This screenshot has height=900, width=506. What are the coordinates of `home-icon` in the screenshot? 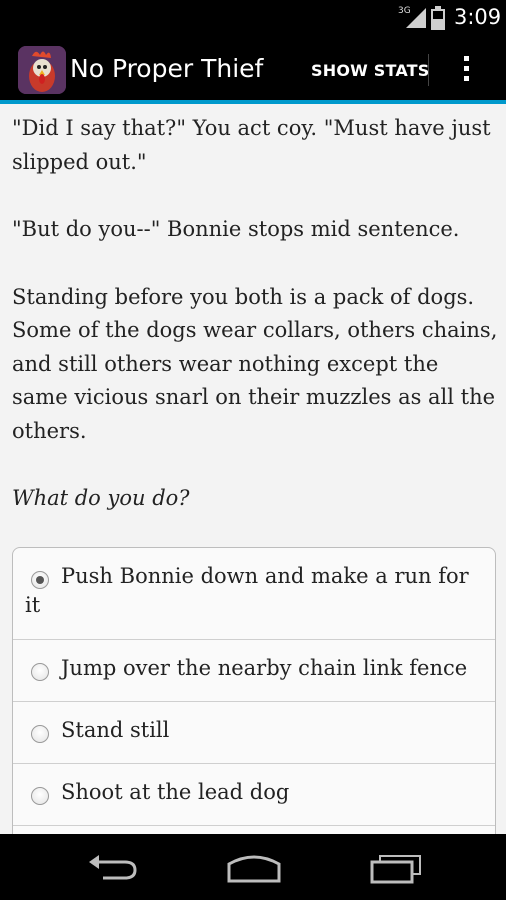 It's located at (254, 867).